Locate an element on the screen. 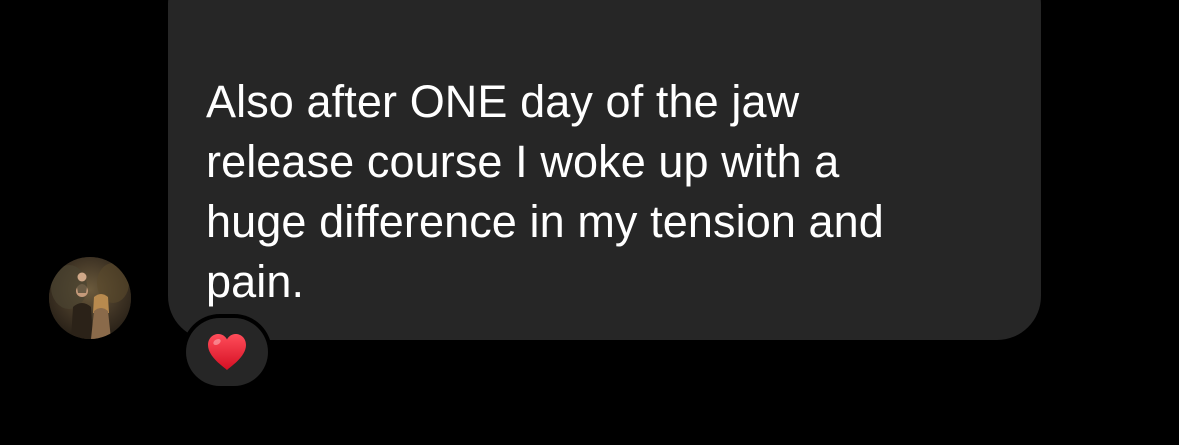 This screenshot has width=1179, height=445. reaction-badge is located at coordinates (227, 352).